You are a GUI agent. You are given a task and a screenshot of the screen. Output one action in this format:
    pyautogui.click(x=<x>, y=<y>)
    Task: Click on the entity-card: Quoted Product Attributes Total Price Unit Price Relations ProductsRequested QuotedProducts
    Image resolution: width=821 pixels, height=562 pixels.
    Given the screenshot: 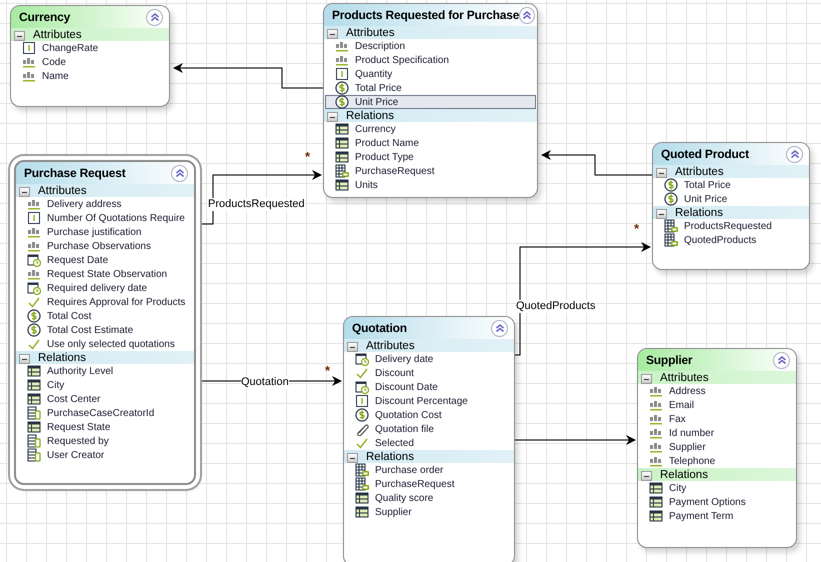 What is the action you would take?
    pyautogui.click(x=731, y=206)
    